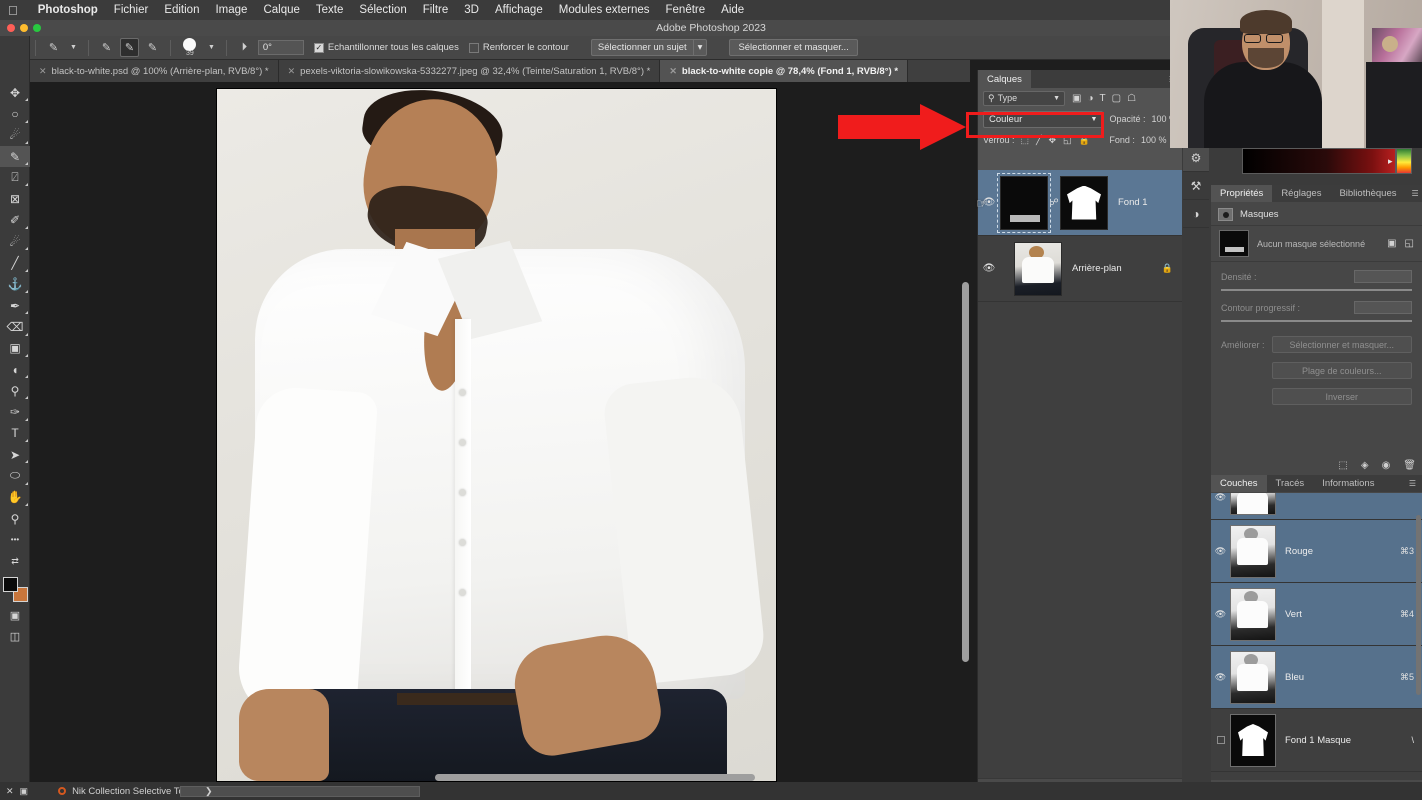 The height and width of the screenshot is (800, 1422). I want to click on quick-mask-button: ▣, so click(15, 615).